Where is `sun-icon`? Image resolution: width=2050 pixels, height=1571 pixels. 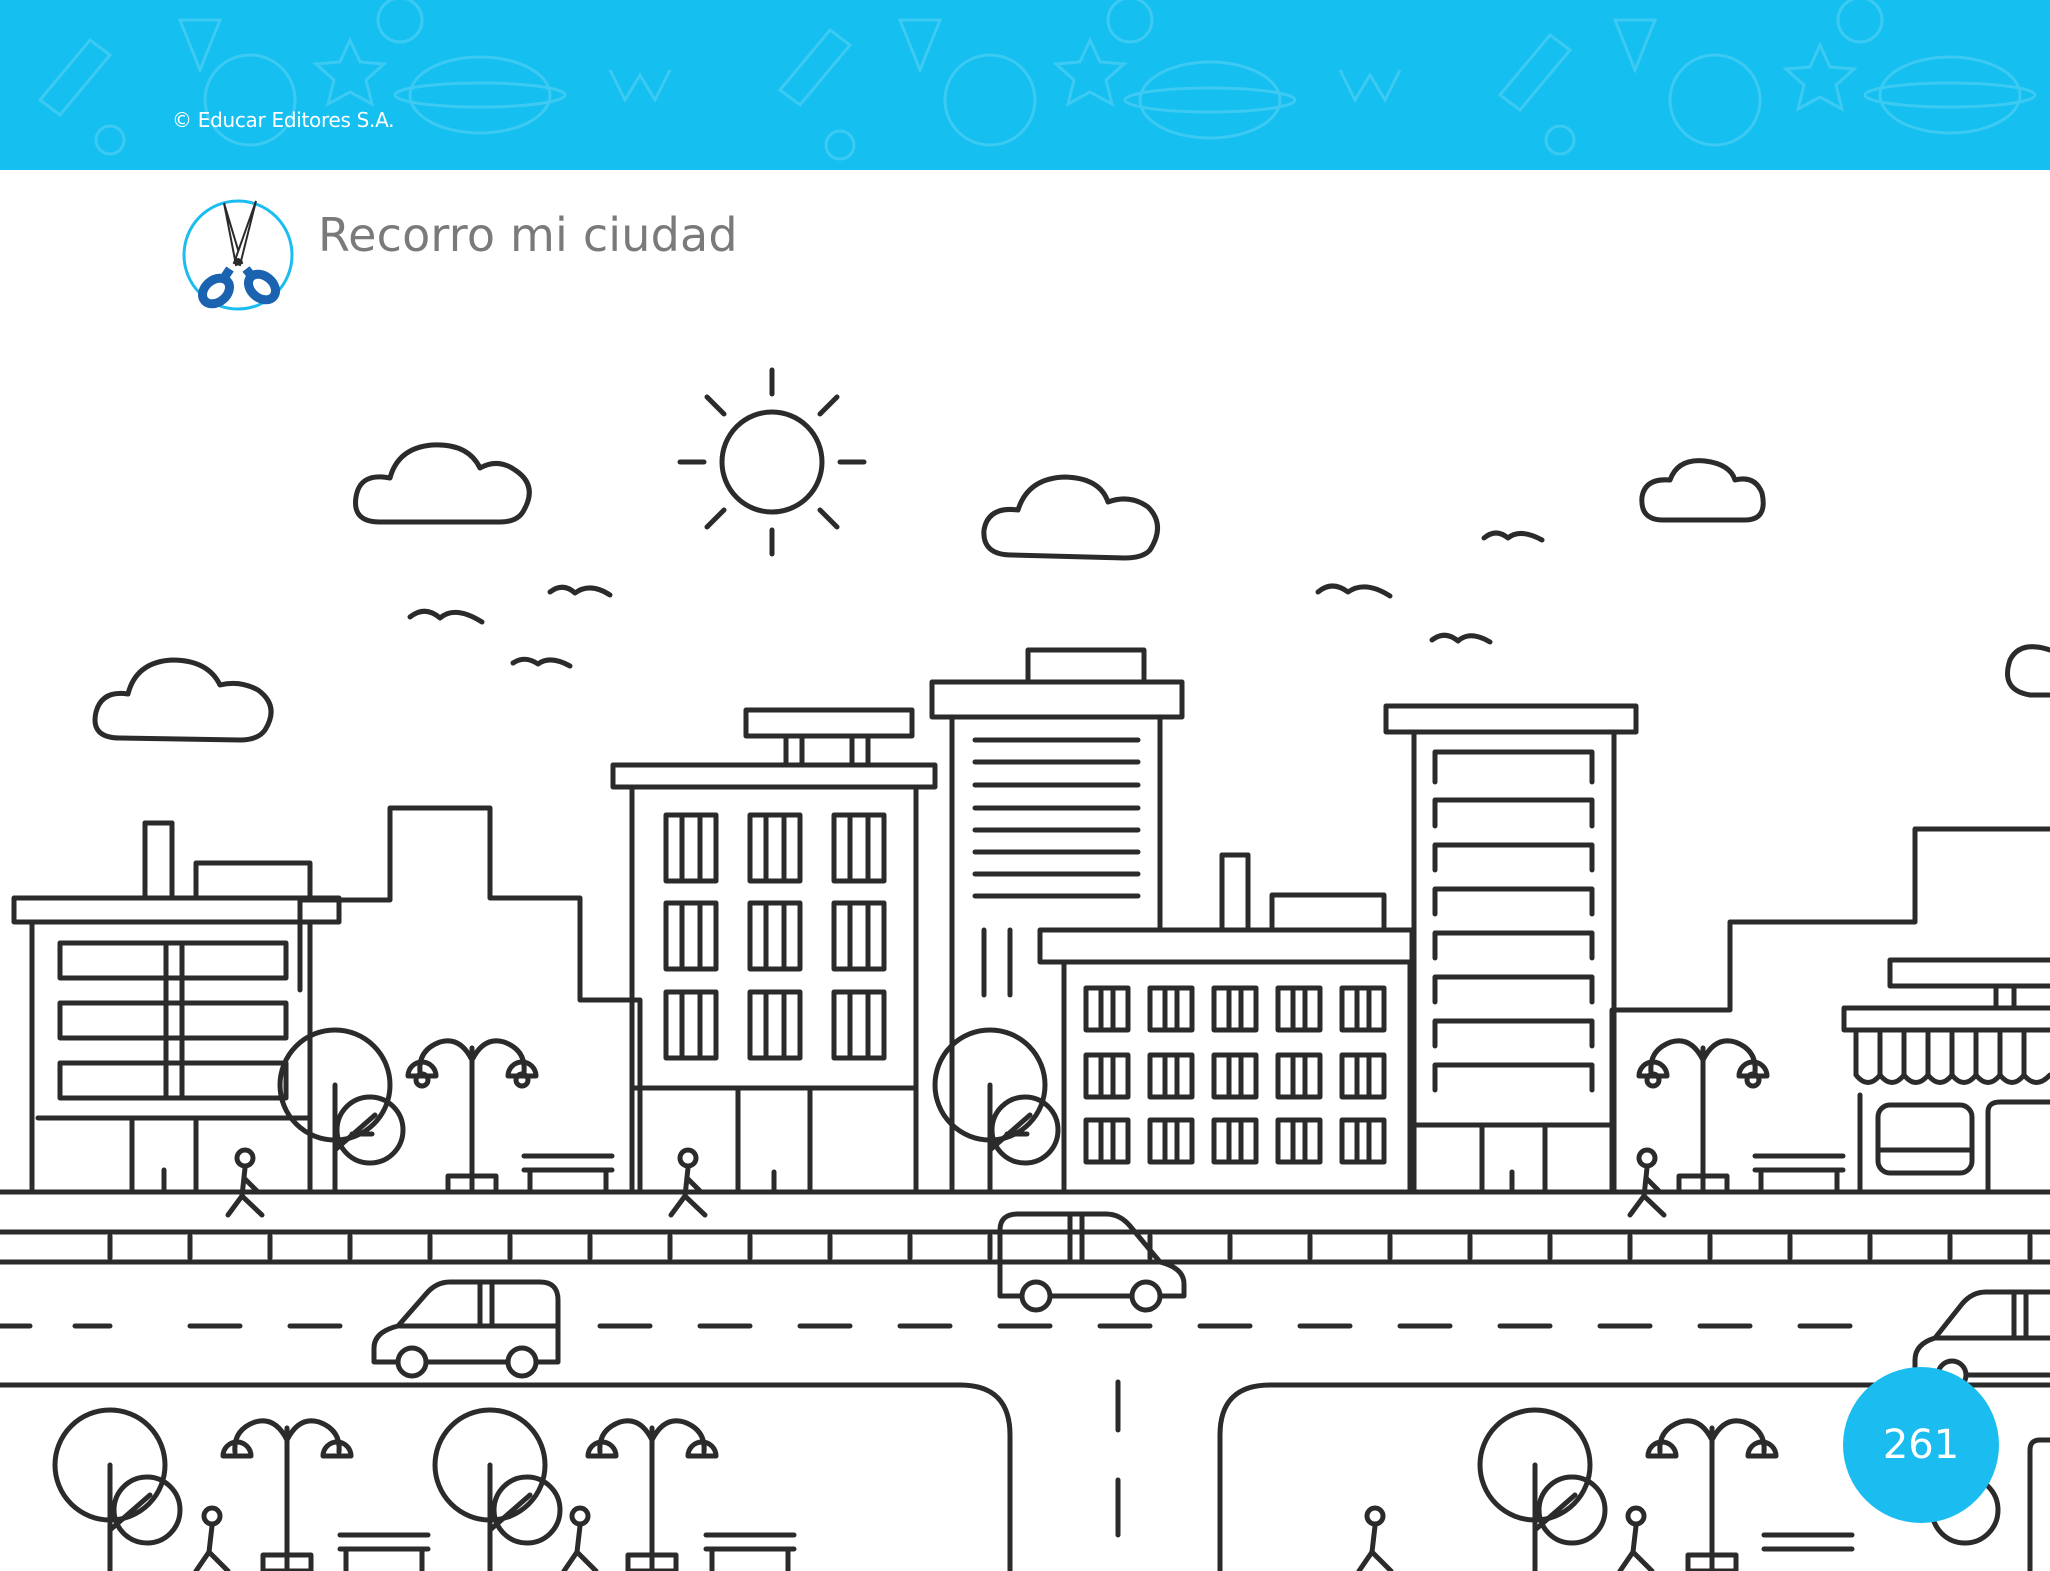
sun-icon is located at coordinates (772, 462).